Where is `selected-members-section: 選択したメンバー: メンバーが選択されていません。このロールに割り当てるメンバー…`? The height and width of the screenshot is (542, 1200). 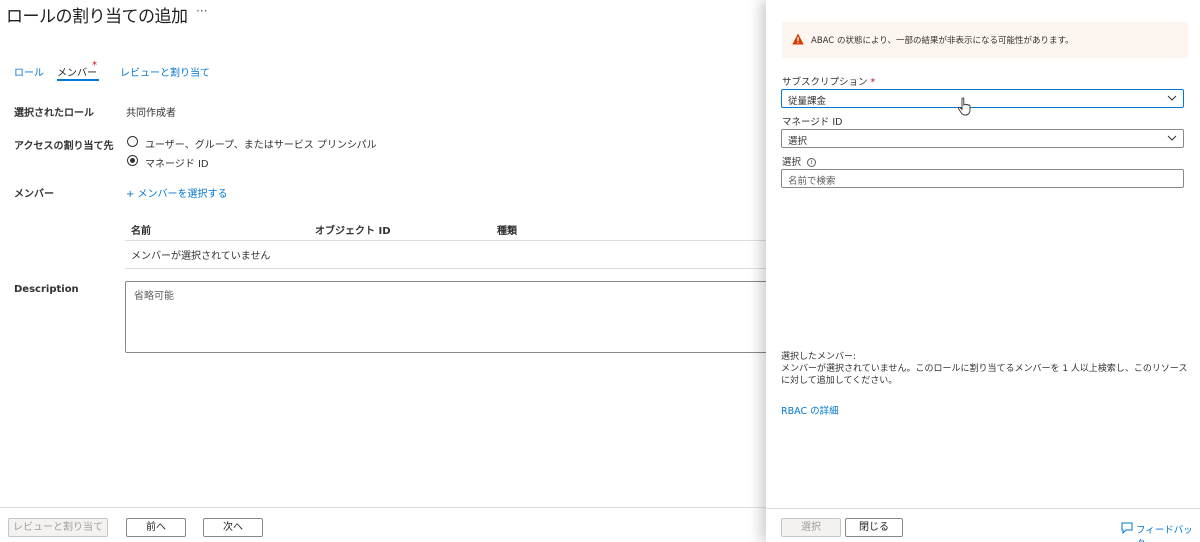 selected-members-section: 選択したメンバー: メンバーが選択されていません。このロールに割り当てるメンバー… is located at coordinates (986, 369).